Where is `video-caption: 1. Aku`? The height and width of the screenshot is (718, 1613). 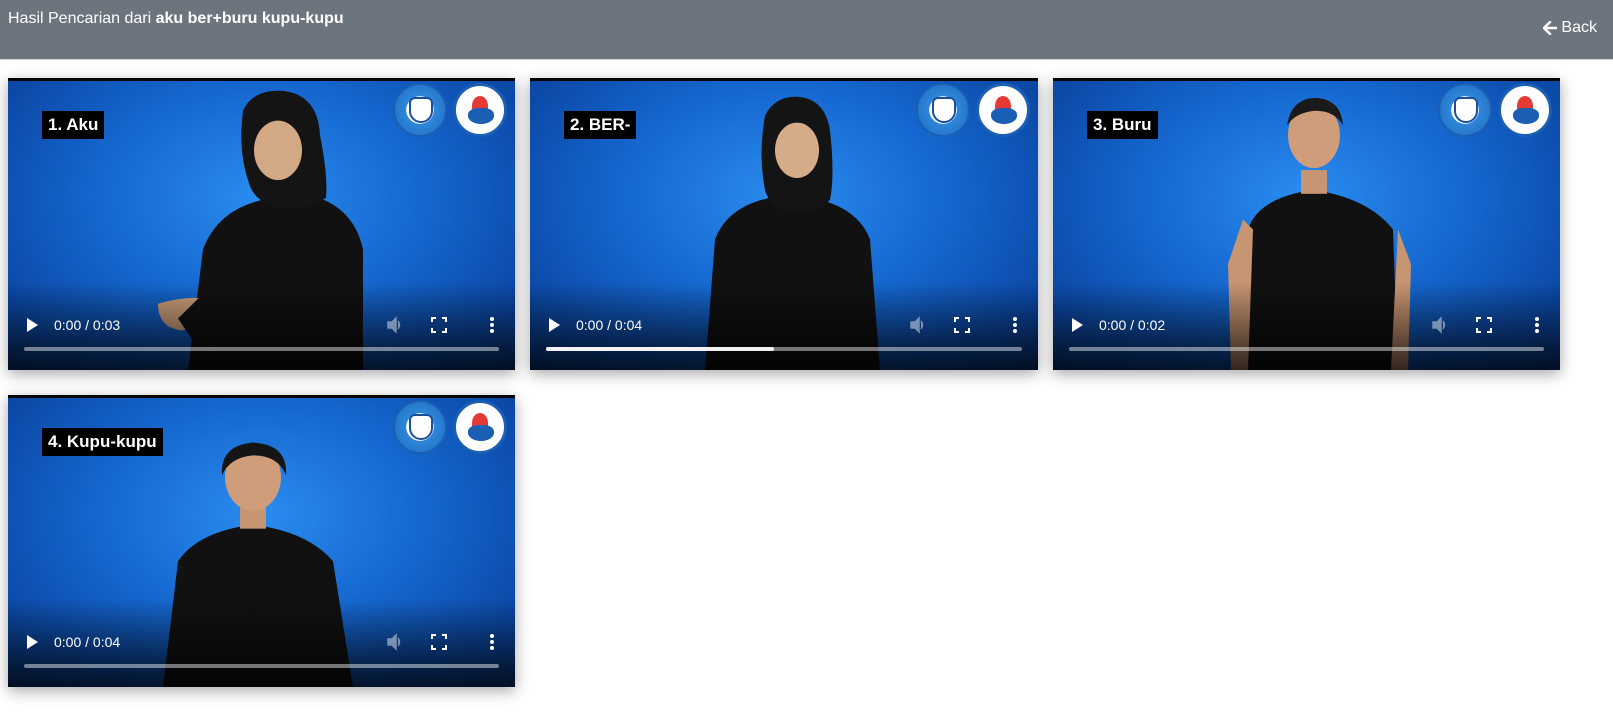 video-caption: 1. Aku is located at coordinates (73, 125).